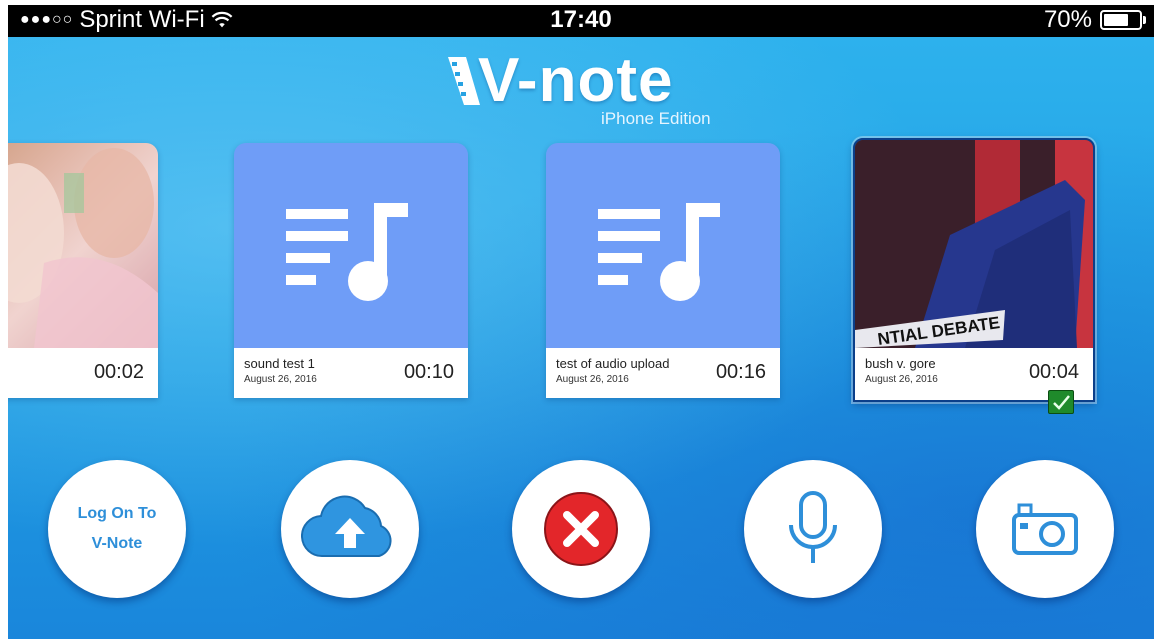  I want to click on clock: 17:40, so click(581, 19).